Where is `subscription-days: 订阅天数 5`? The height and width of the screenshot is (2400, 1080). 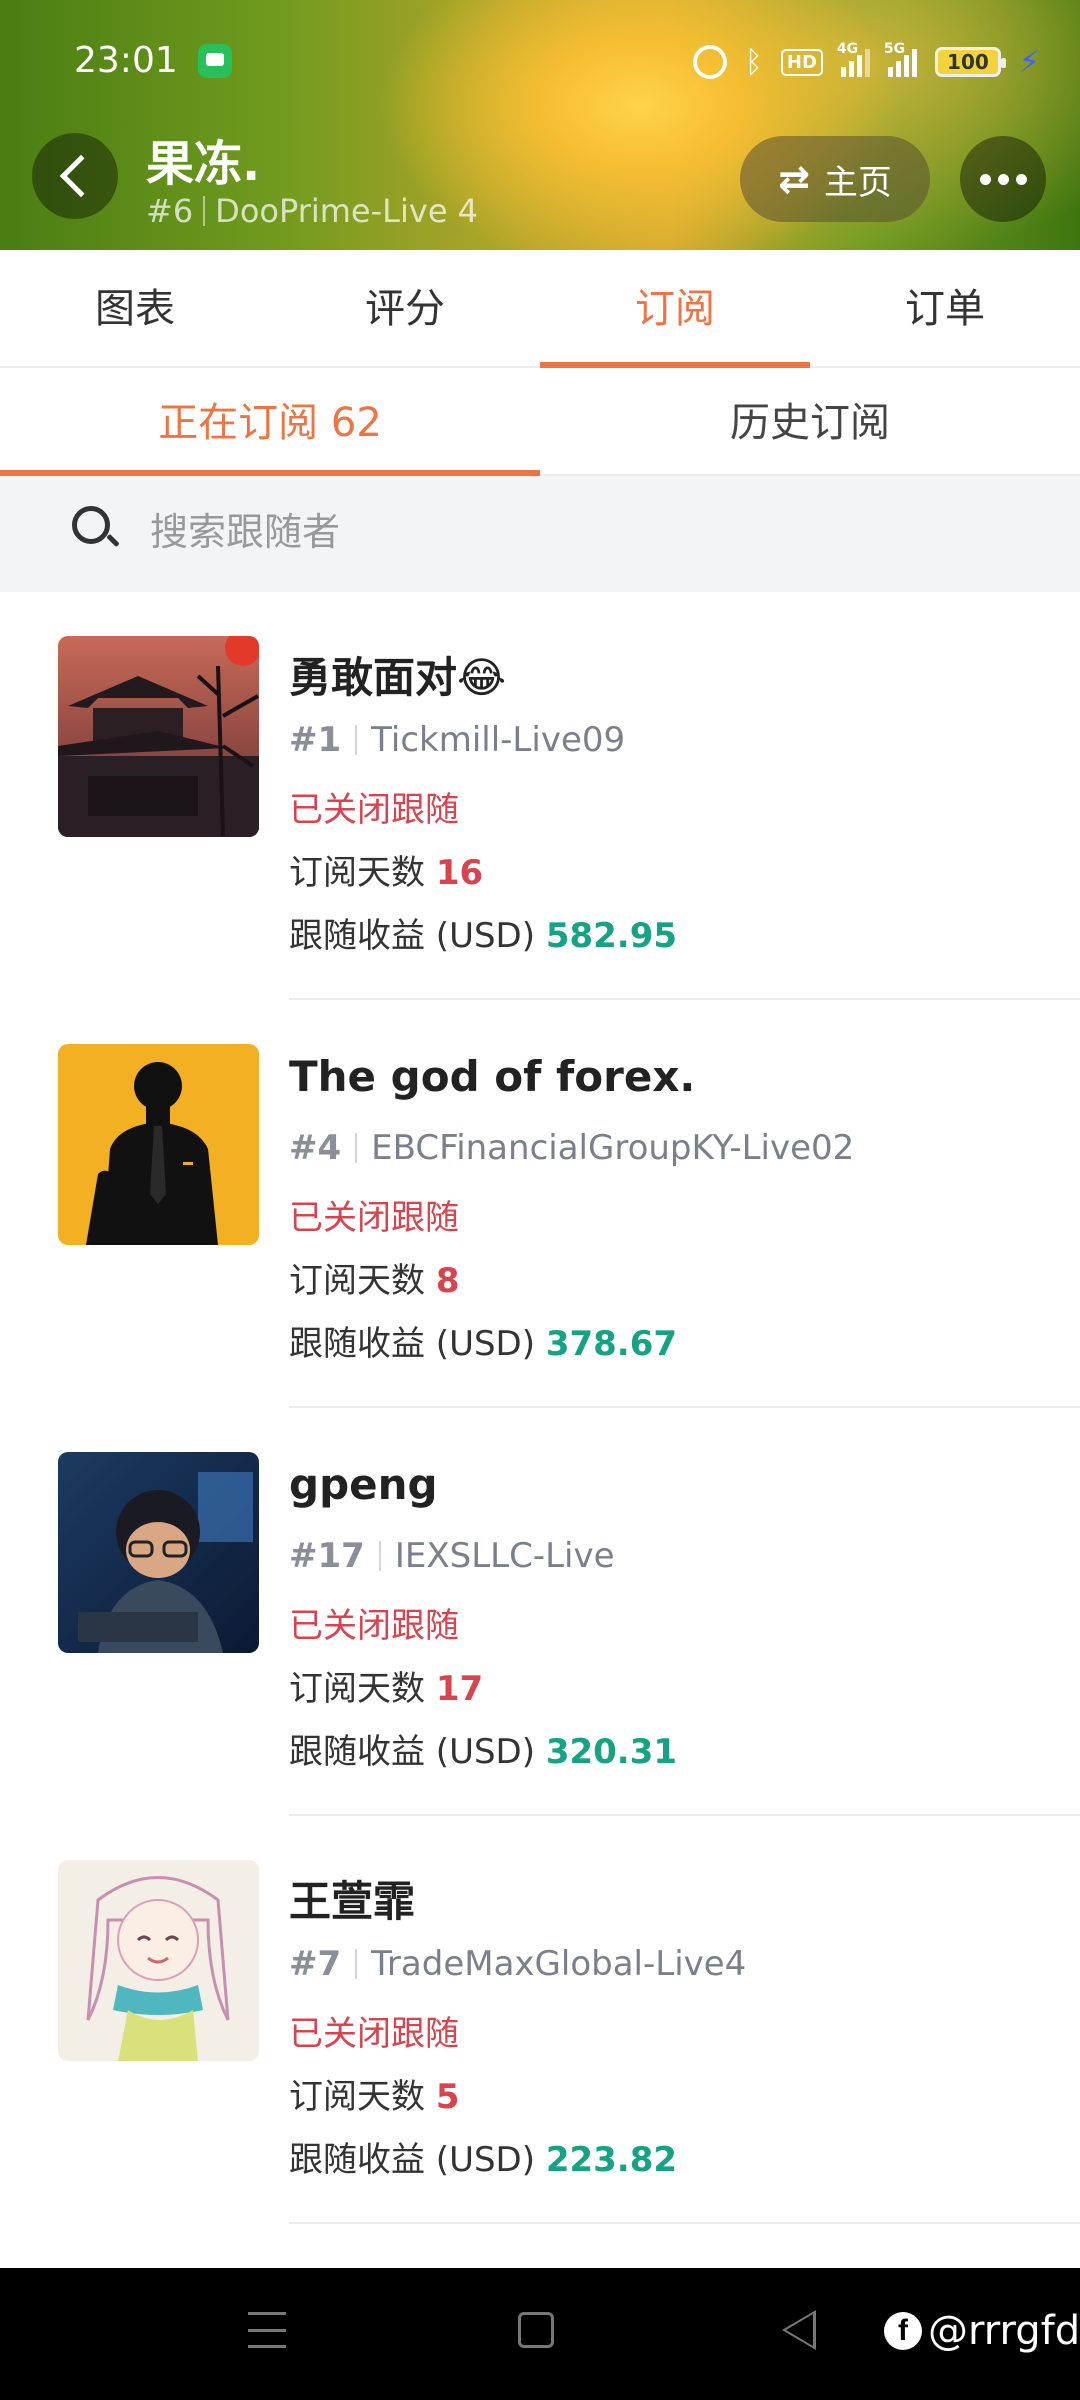
subscription-days: 订阅天数 5 is located at coordinates (374, 2093).